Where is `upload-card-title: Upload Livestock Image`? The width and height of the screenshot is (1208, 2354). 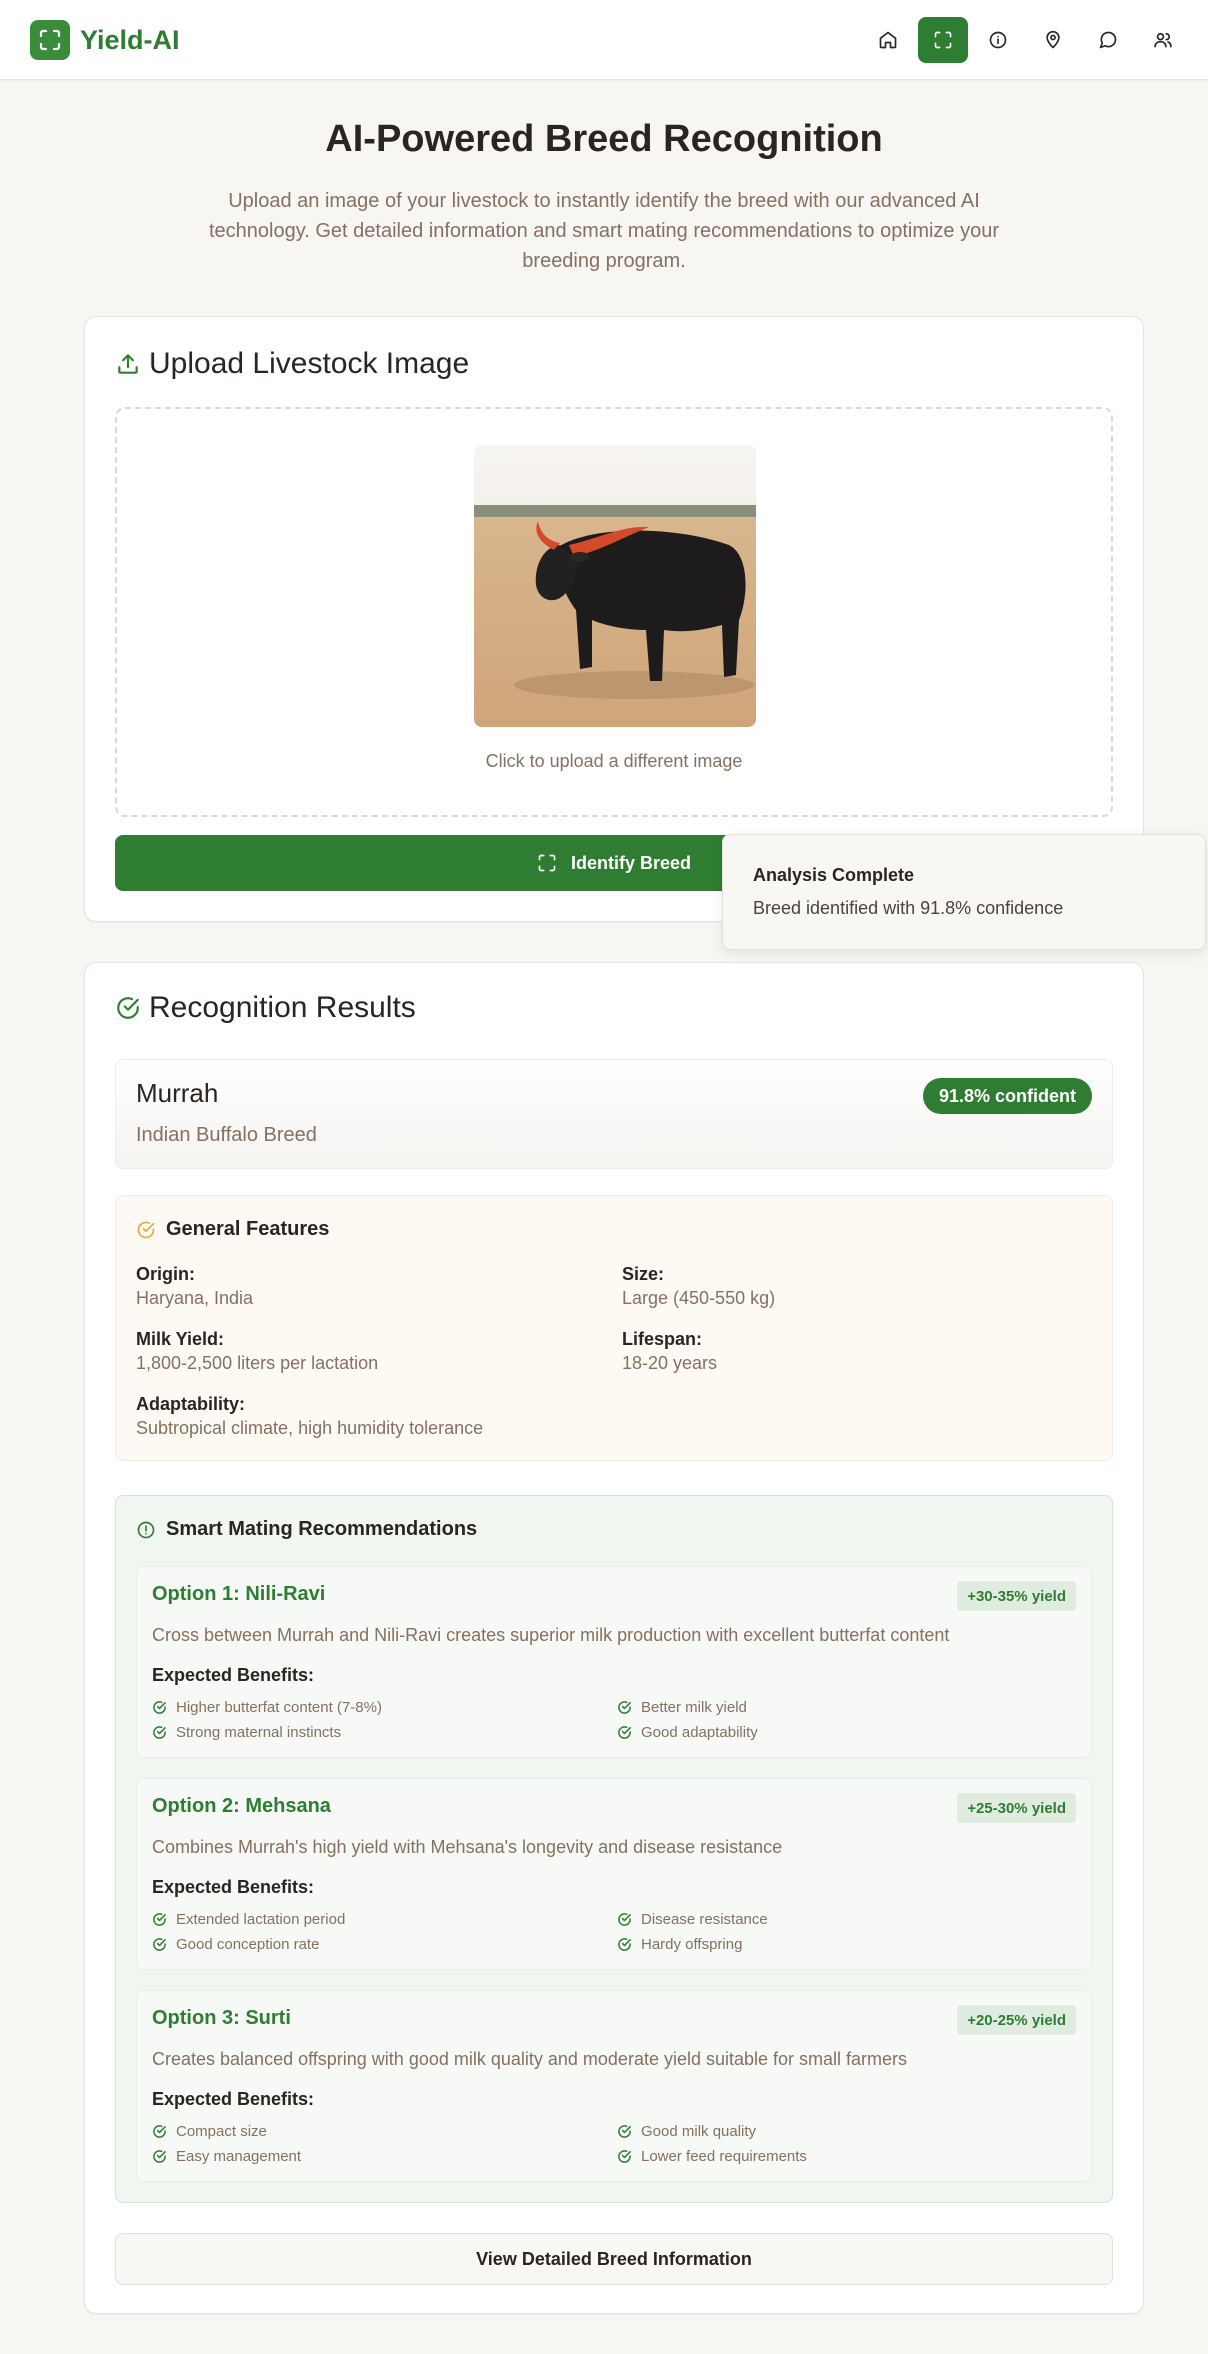 upload-card-title: Upload Livestock Image is located at coordinates (292, 364).